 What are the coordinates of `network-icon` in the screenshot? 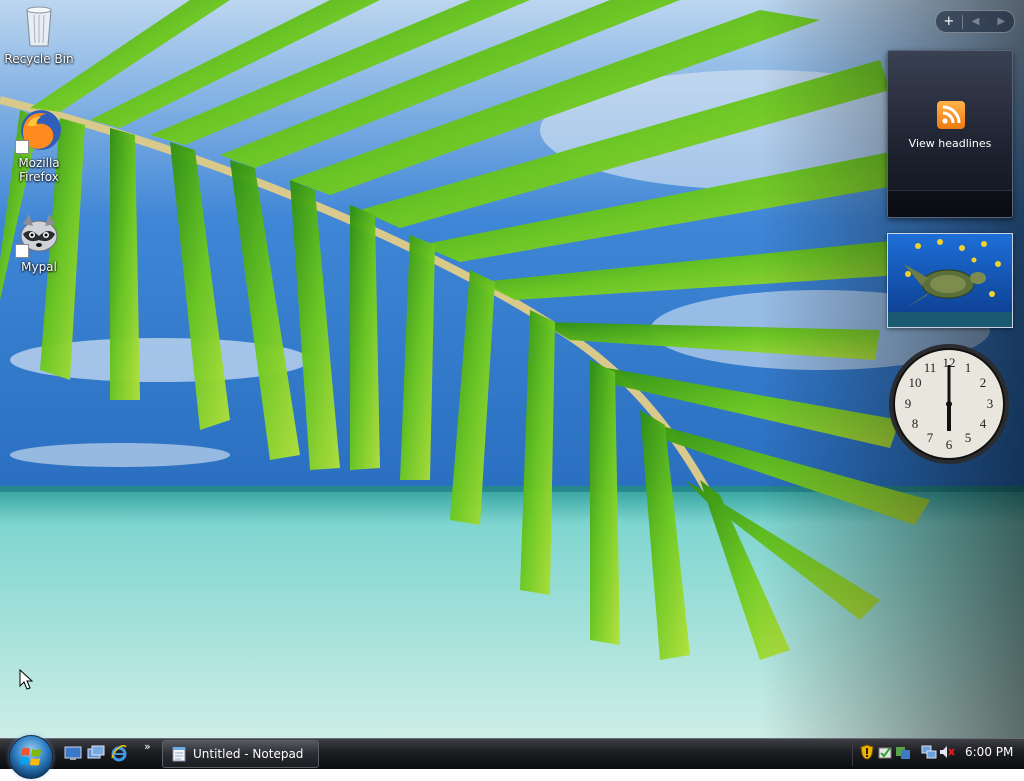 It's located at (929, 752).